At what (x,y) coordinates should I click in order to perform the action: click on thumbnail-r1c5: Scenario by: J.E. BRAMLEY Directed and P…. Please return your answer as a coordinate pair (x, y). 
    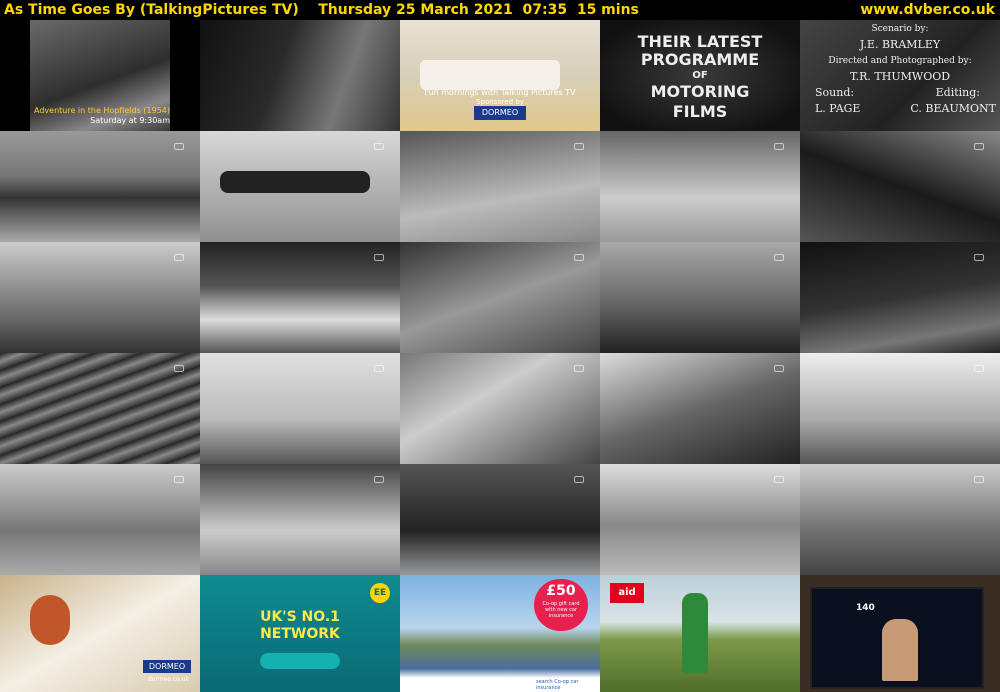
    Looking at the image, I should click on (900, 75).